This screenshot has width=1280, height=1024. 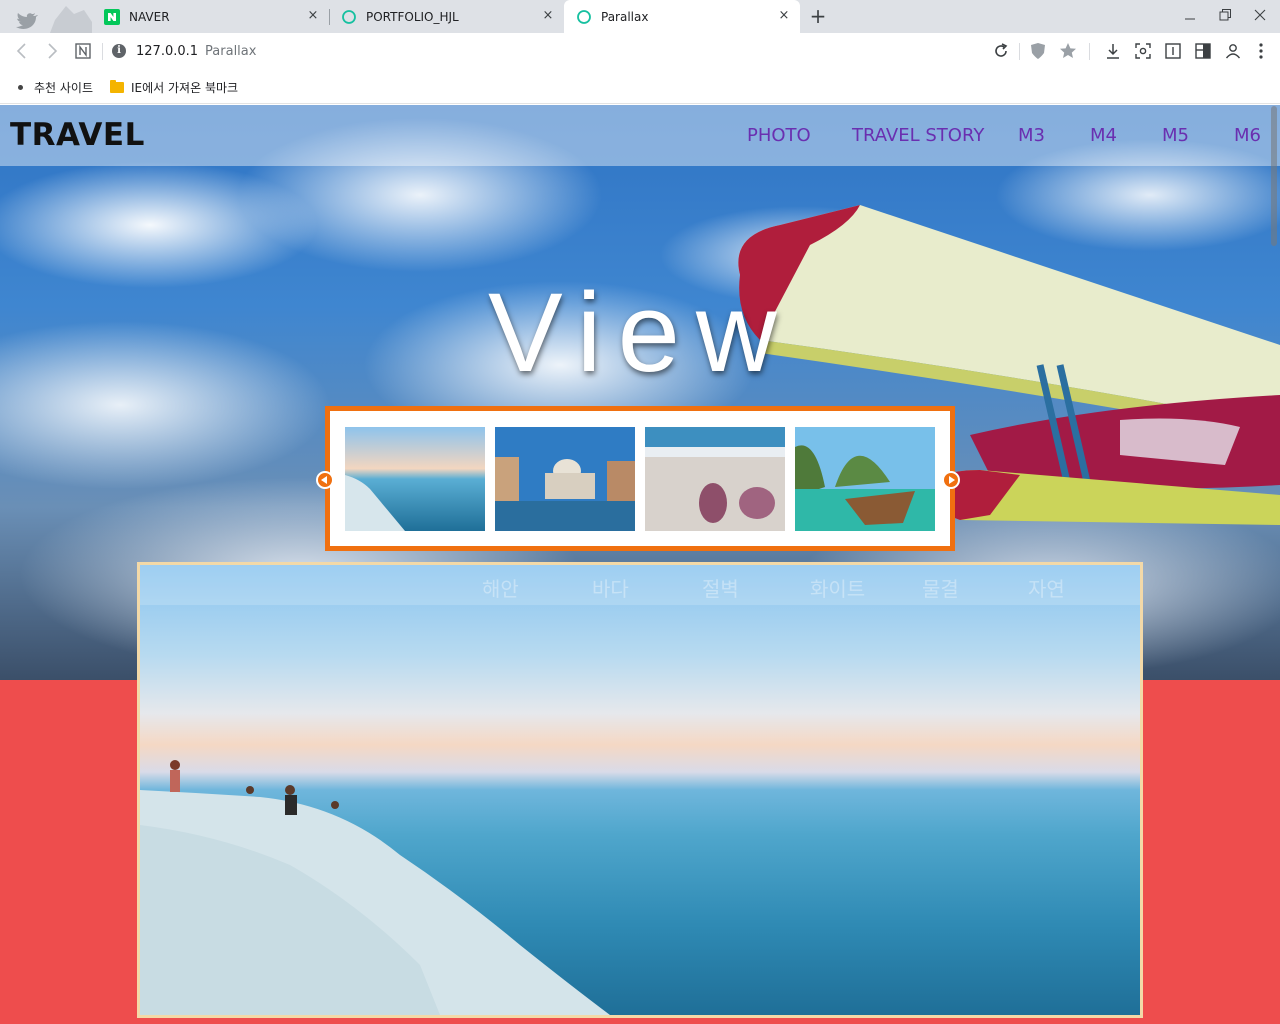 I want to click on folder-icon, so click(x=117, y=86).